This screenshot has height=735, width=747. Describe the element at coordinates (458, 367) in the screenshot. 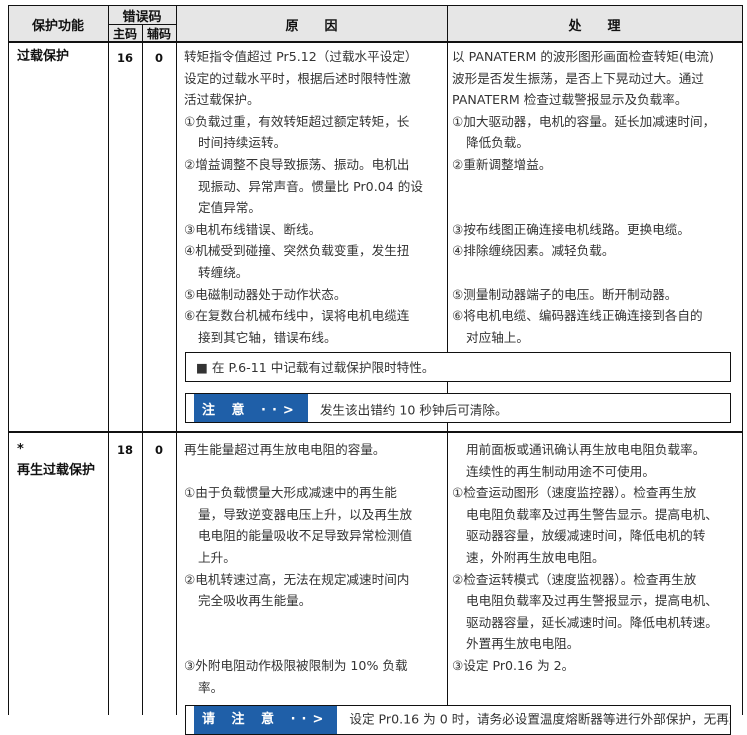

I see `note-box: ■ 在 P.6-11 中记载有过载保护限时特性。` at that location.